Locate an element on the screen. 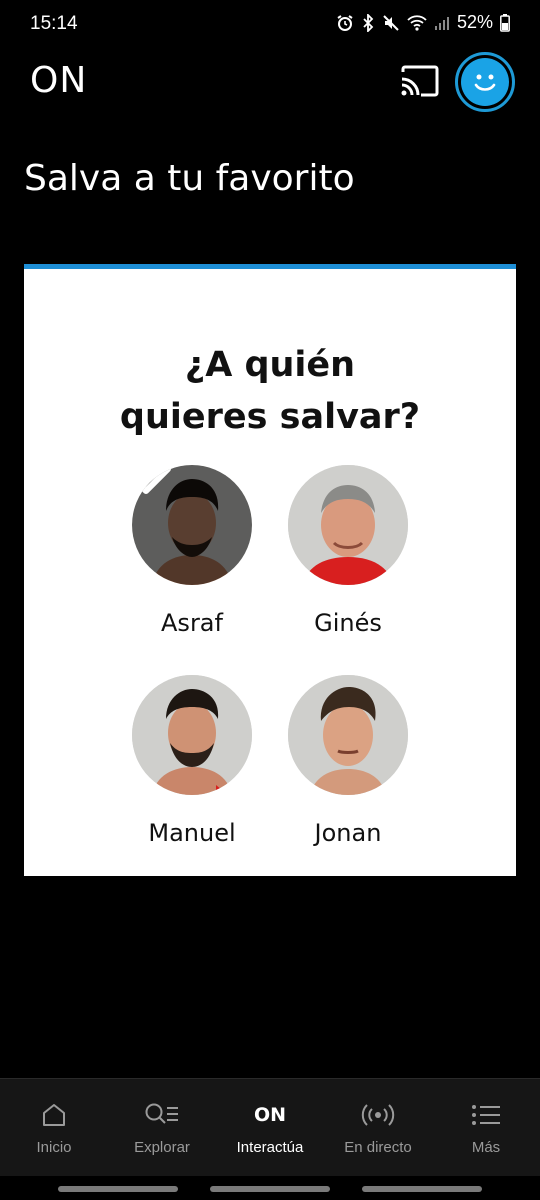 The height and width of the screenshot is (1200, 540). candidate-gines: Ginés is located at coordinates (348, 551).